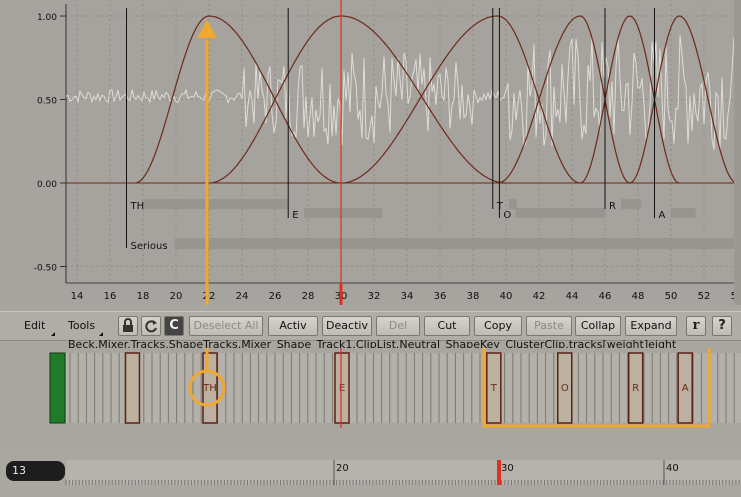  Describe the element at coordinates (226, 326) in the screenshot. I see `deselect-all-button: Deselect All` at that location.